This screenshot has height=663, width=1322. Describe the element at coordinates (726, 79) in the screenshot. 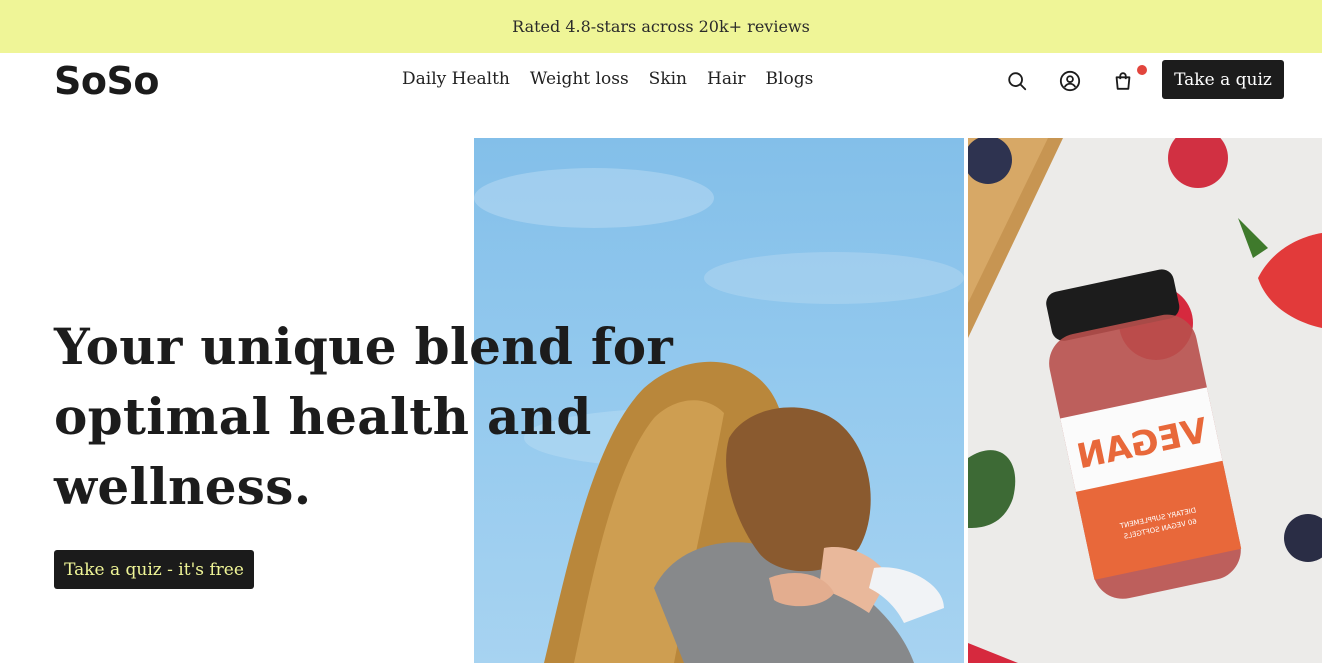

I see `nav-item-hair: Hair` at that location.